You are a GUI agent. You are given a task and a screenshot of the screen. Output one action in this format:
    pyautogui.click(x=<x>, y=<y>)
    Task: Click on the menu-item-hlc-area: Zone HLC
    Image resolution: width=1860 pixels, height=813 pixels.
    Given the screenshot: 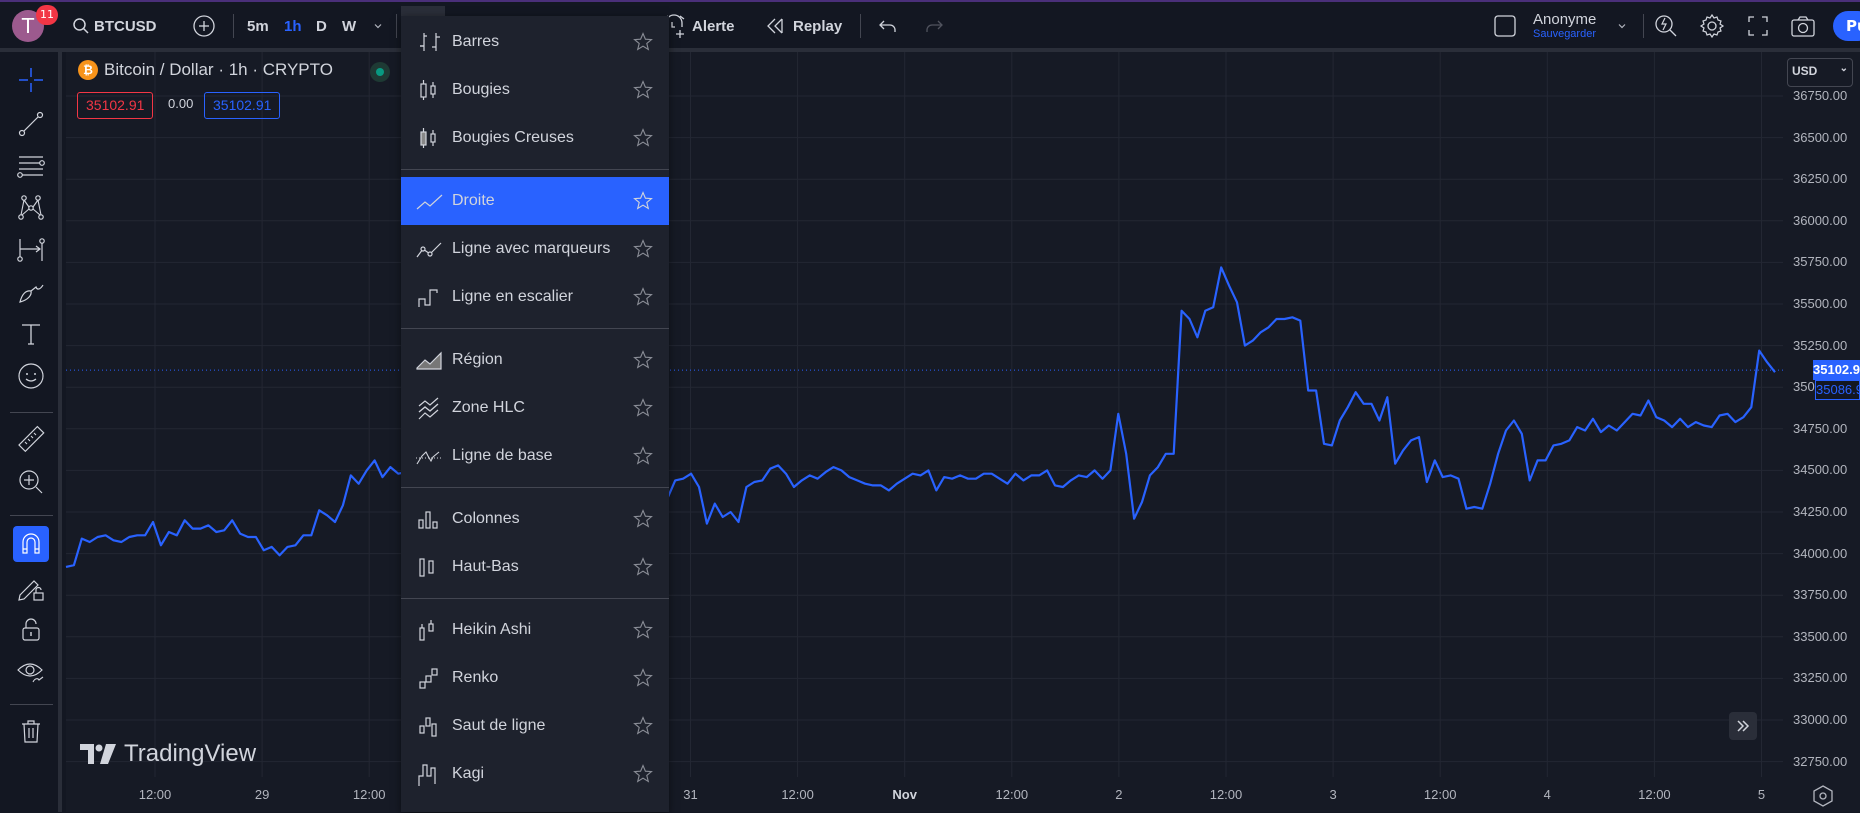 What is the action you would take?
    pyautogui.click(x=535, y=408)
    